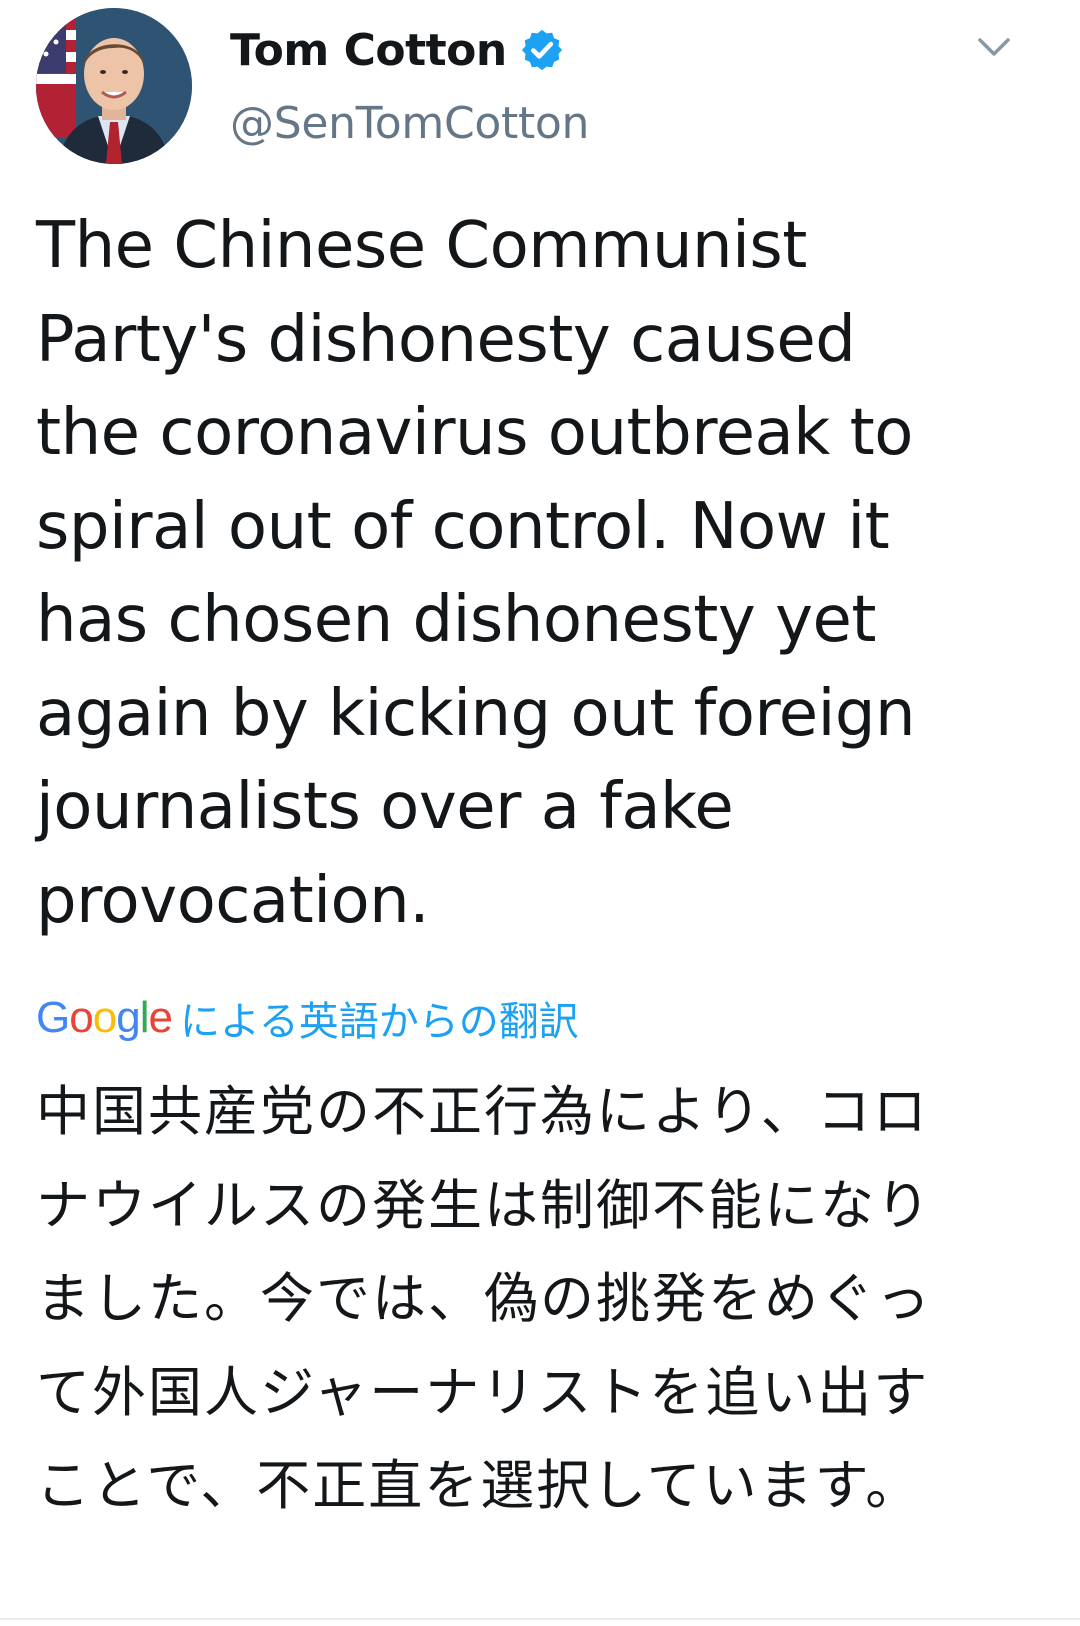 The width and height of the screenshot is (1080, 1626). What do you see at coordinates (104, 1017) in the screenshot?
I see `google-logo-icon: Google` at bounding box center [104, 1017].